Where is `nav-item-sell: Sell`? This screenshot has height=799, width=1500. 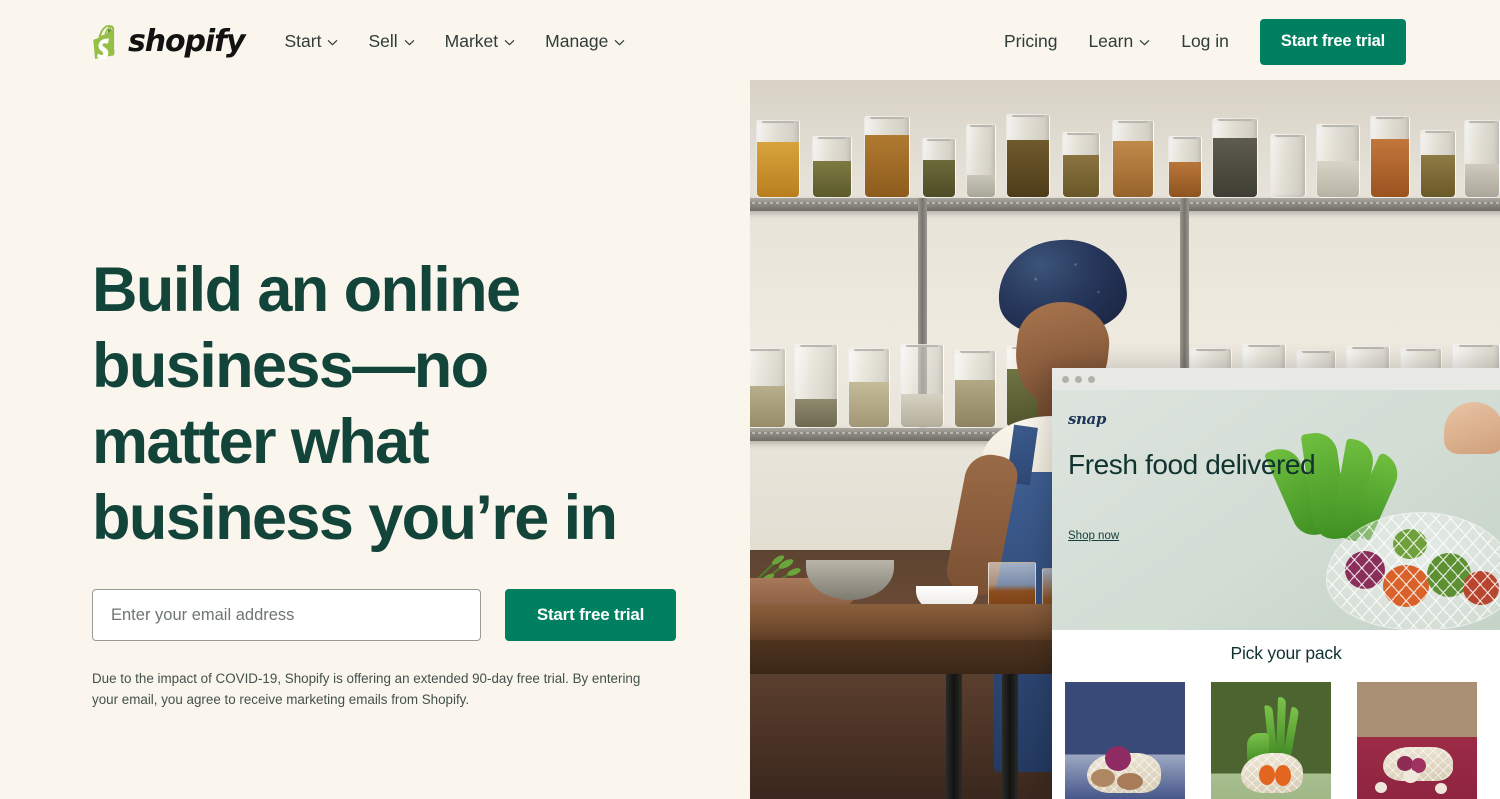
nav-item-sell: Sell is located at coordinates (391, 41).